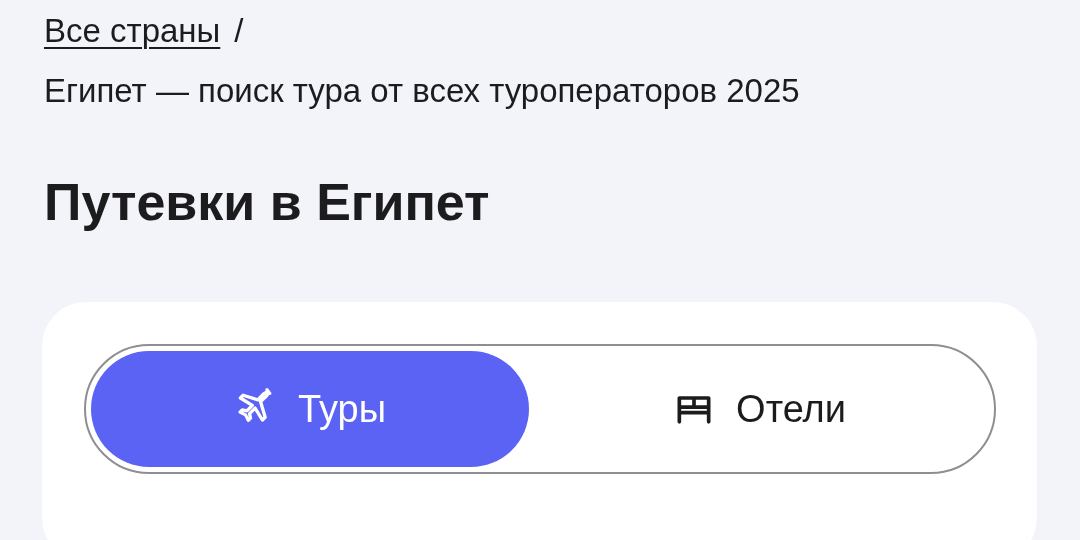 The height and width of the screenshot is (540, 1080). I want to click on breadcrumb-link: Все страны, so click(132, 30).